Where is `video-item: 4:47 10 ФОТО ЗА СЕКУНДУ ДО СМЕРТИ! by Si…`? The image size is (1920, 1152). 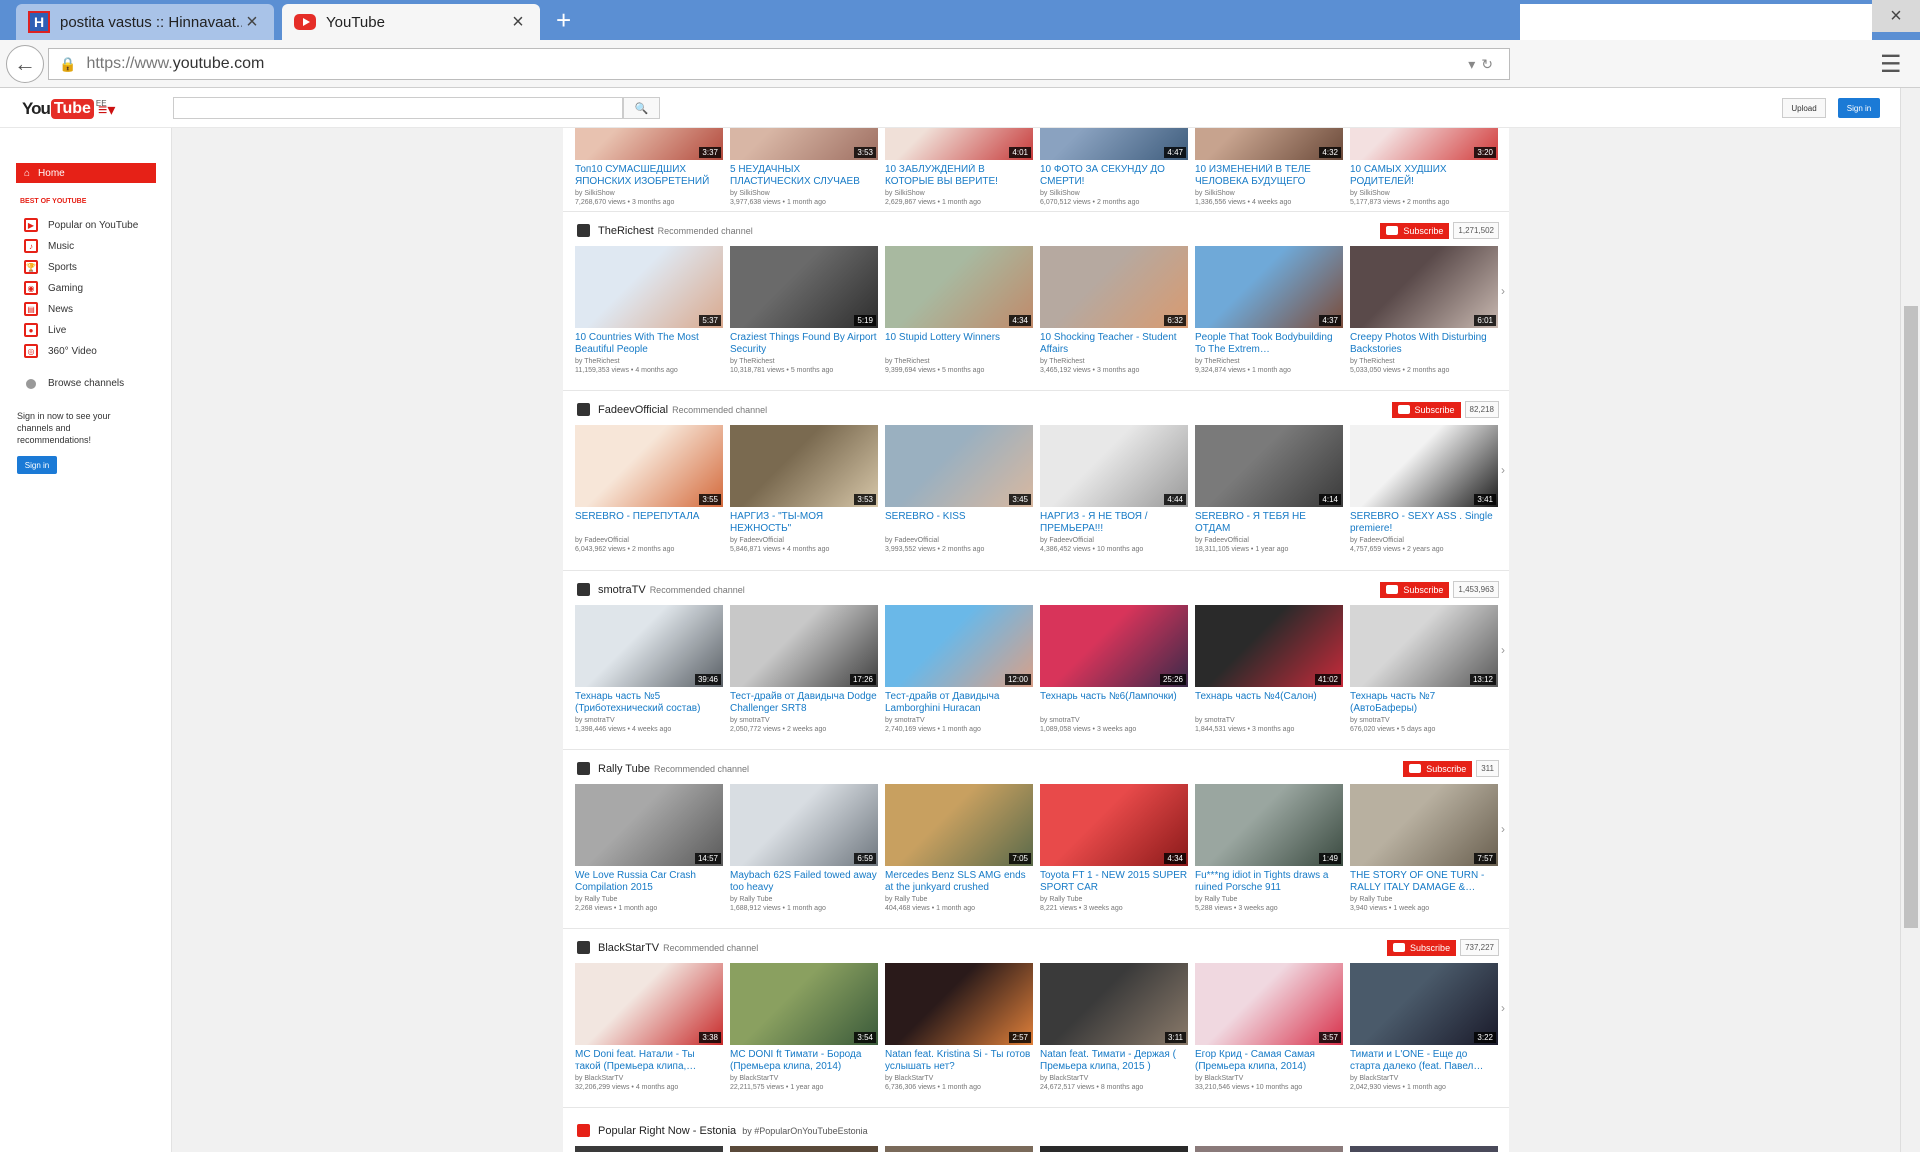
video-item: 4:47 10 ФОТО ЗА СЕКУНДУ ДО СМЕРТИ! by Si… is located at coordinates (1114, 167).